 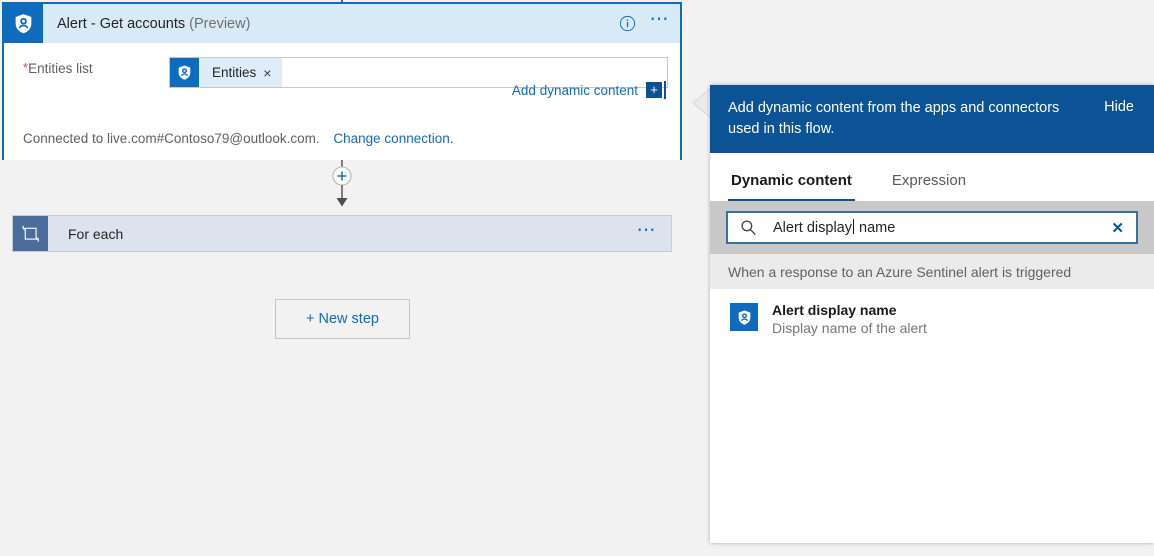 What do you see at coordinates (121, 23) in the screenshot?
I see `action-title-text: Alert - Get accounts` at bounding box center [121, 23].